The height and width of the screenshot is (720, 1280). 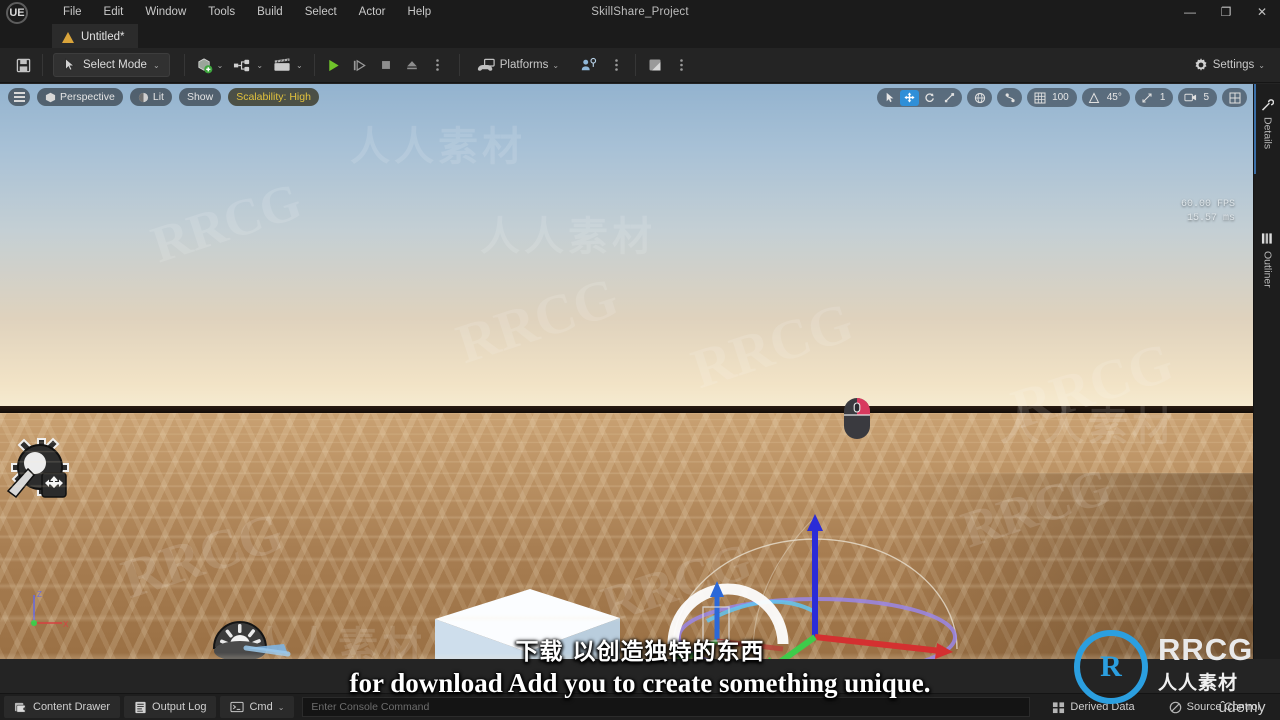 What do you see at coordinates (41, 469) in the screenshot?
I see `sky-atmosphere-actor` at bounding box center [41, 469].